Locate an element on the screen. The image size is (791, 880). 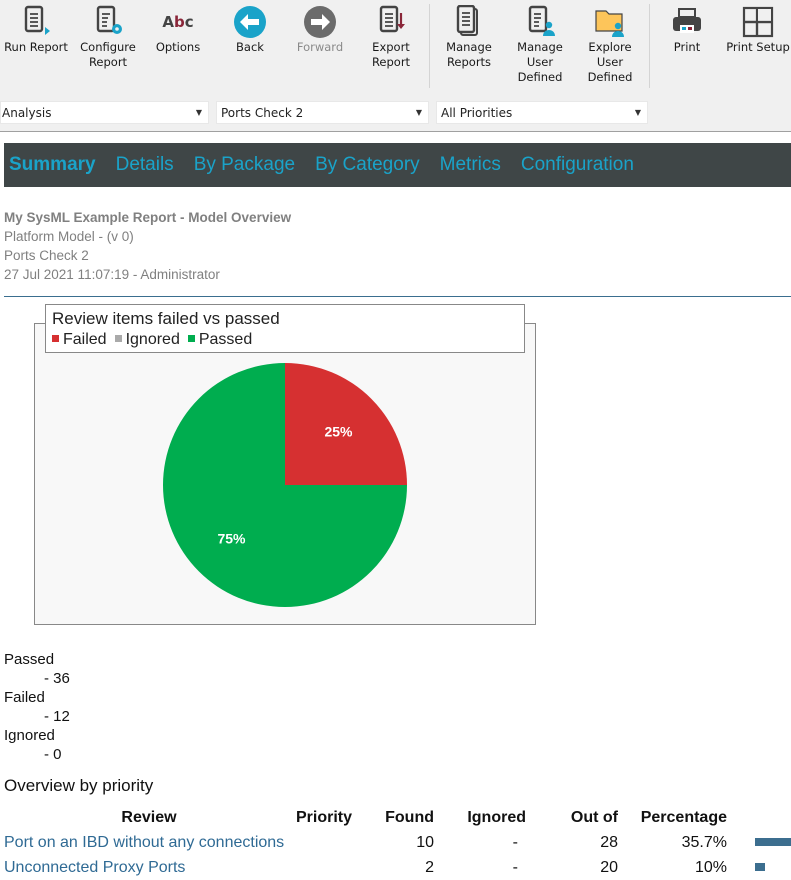
report-timestamp: 27 Jul 2021 11:07:19 - Administrator is located at coordinates (112, 274).